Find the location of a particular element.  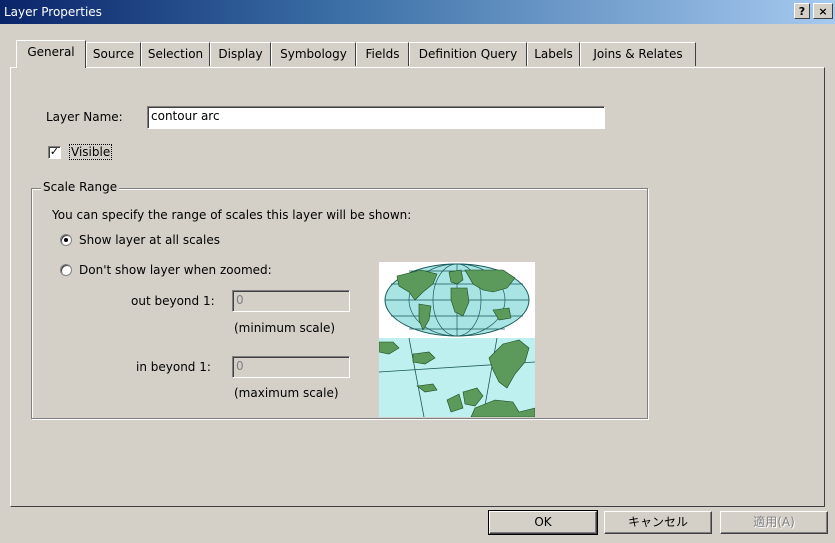

in-beyond-input: 0 is located at coordinates (291, 367).